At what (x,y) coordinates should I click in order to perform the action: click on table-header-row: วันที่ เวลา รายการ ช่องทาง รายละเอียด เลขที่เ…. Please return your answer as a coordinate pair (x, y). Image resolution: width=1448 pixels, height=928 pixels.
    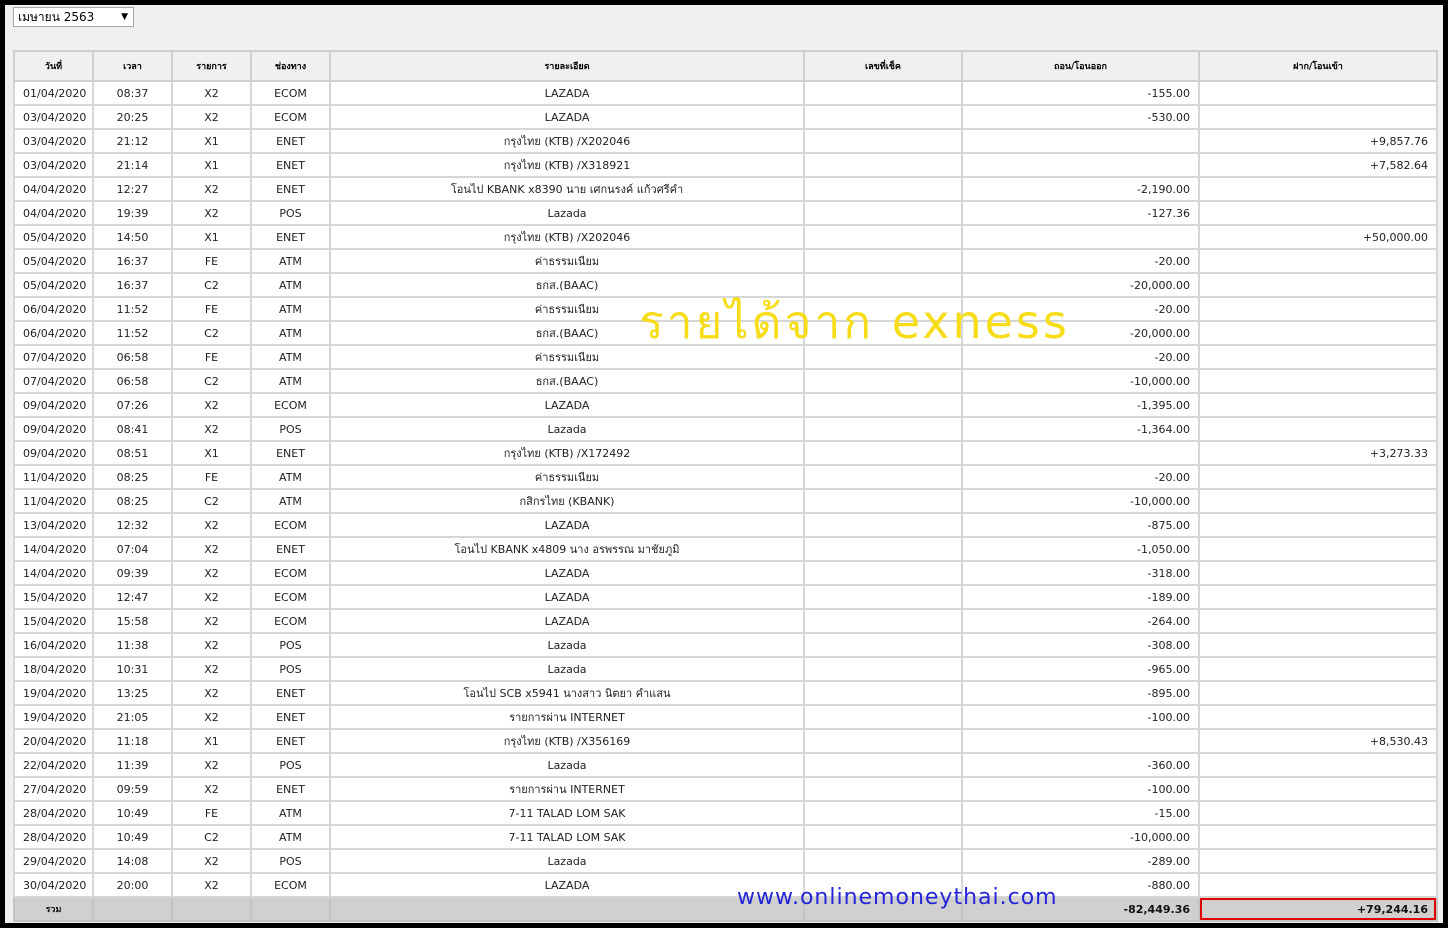
    Looking at the image, I should click on (725, 66).